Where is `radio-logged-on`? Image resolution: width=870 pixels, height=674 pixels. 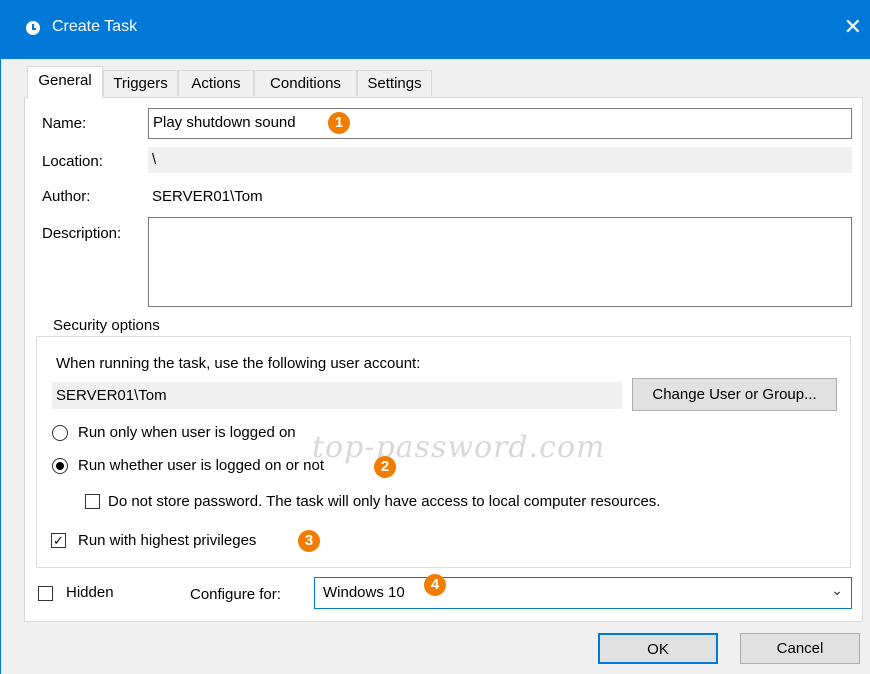 radio-logged-on is located at coordinates (60, 433).